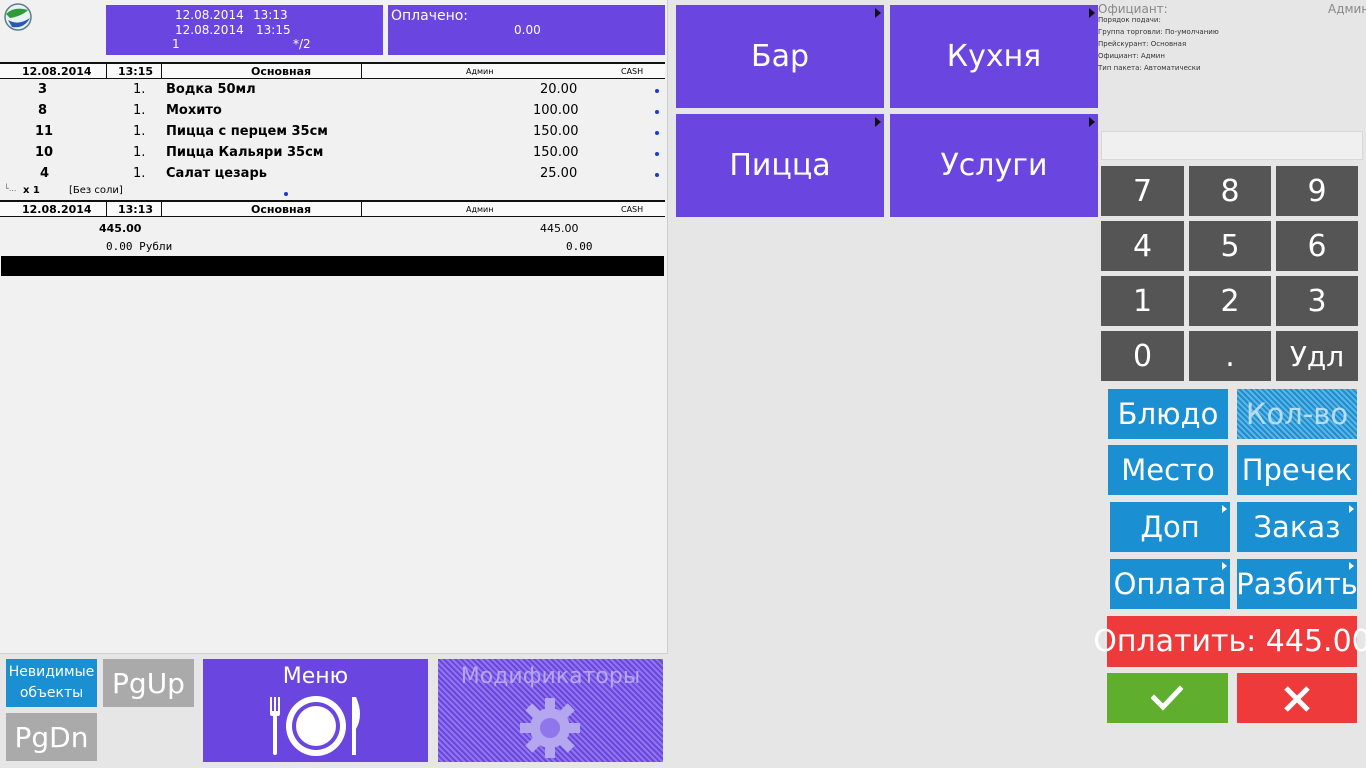 This screenshot has width=1366, height=768. What do you see at coordinates (18, 17) in the screenshot?
I see `app-logo-icon` at bounding box center [18, 17].